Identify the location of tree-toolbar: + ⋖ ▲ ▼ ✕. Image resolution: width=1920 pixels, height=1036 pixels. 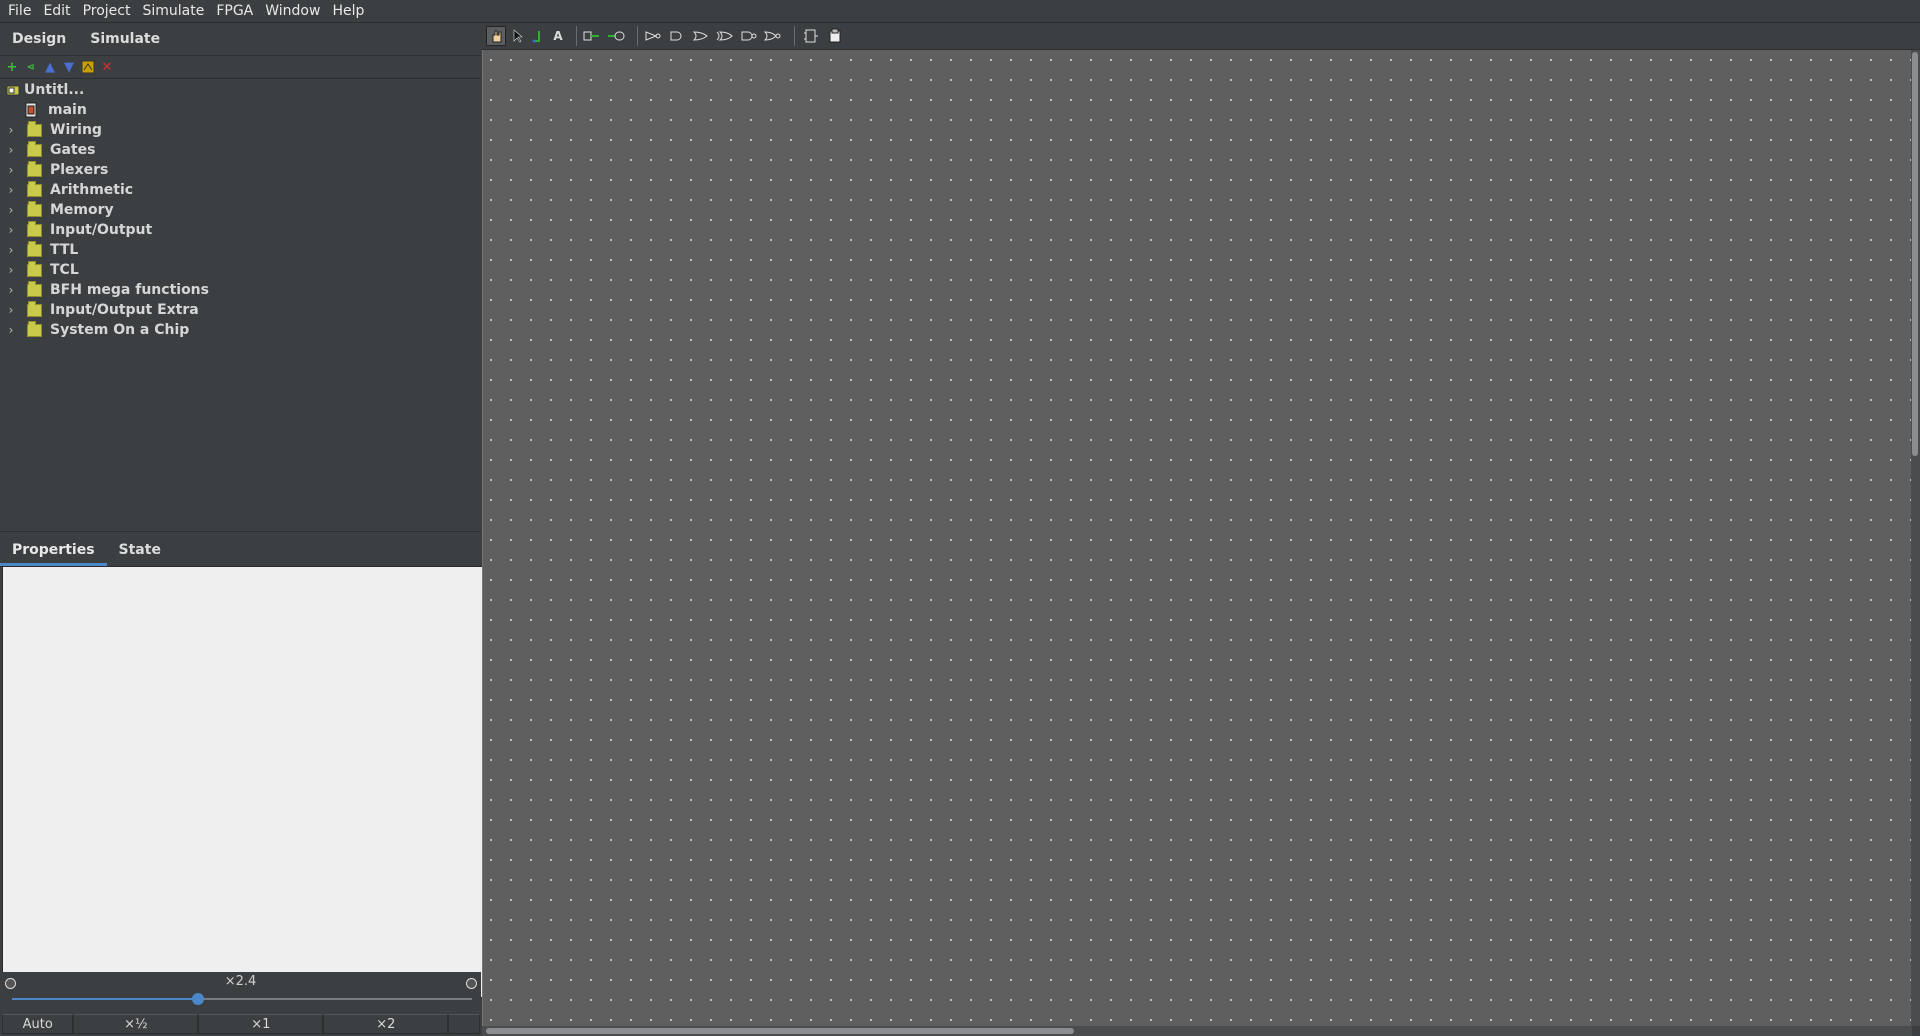
(240, 67).